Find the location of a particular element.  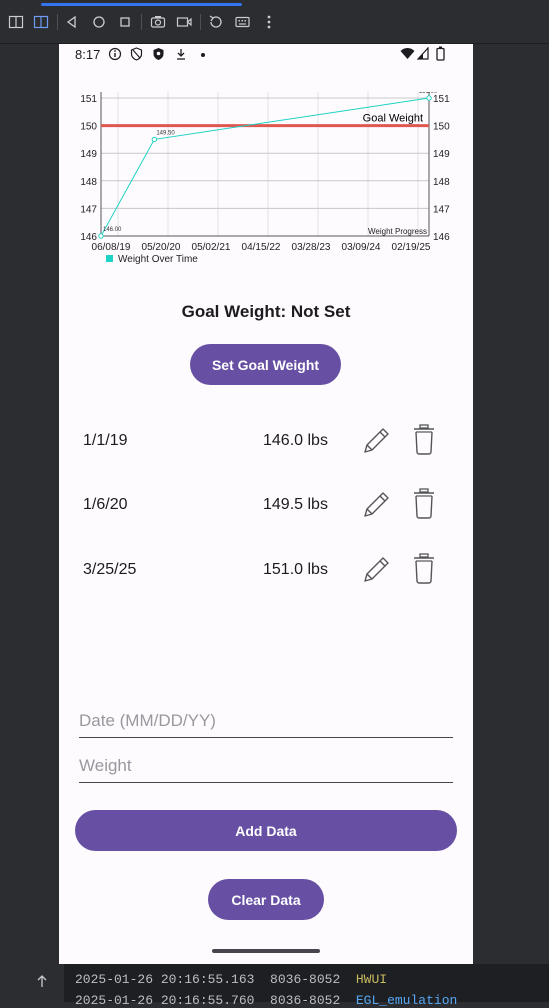

log-tag: EGL_emulation is located at coordinates (406, 1000).